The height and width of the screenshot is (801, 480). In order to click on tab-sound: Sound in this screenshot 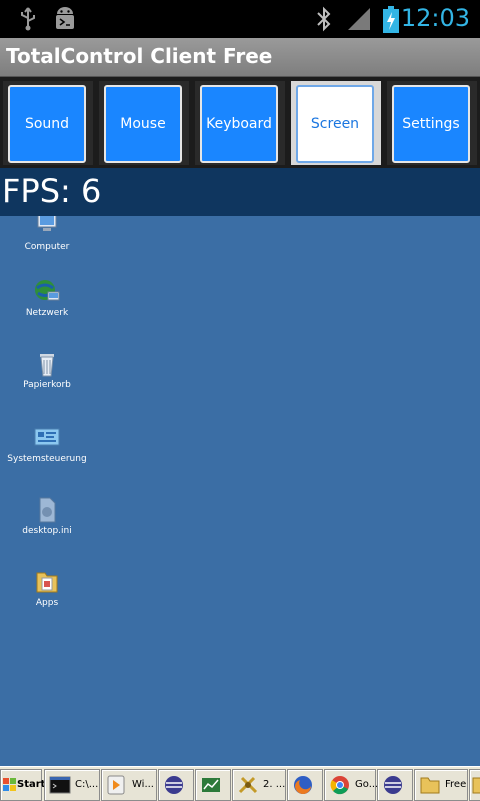, I will do `click(48, 123)`.